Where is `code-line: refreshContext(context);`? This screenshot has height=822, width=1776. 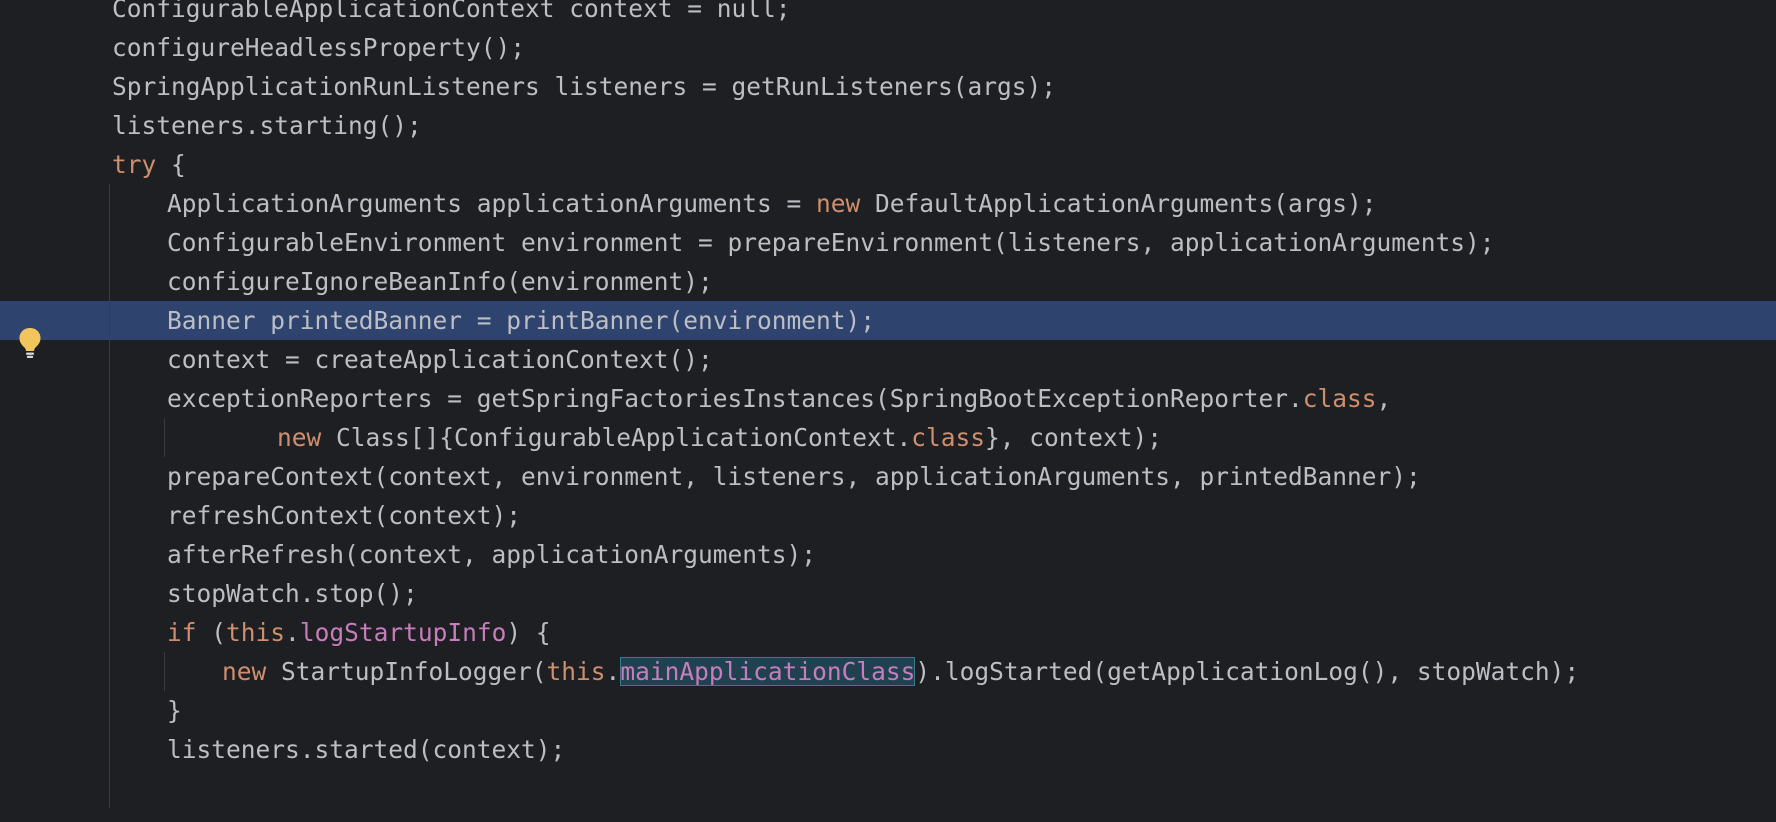
code-line: refreshContext(context); is located at coordinates (888, 515).